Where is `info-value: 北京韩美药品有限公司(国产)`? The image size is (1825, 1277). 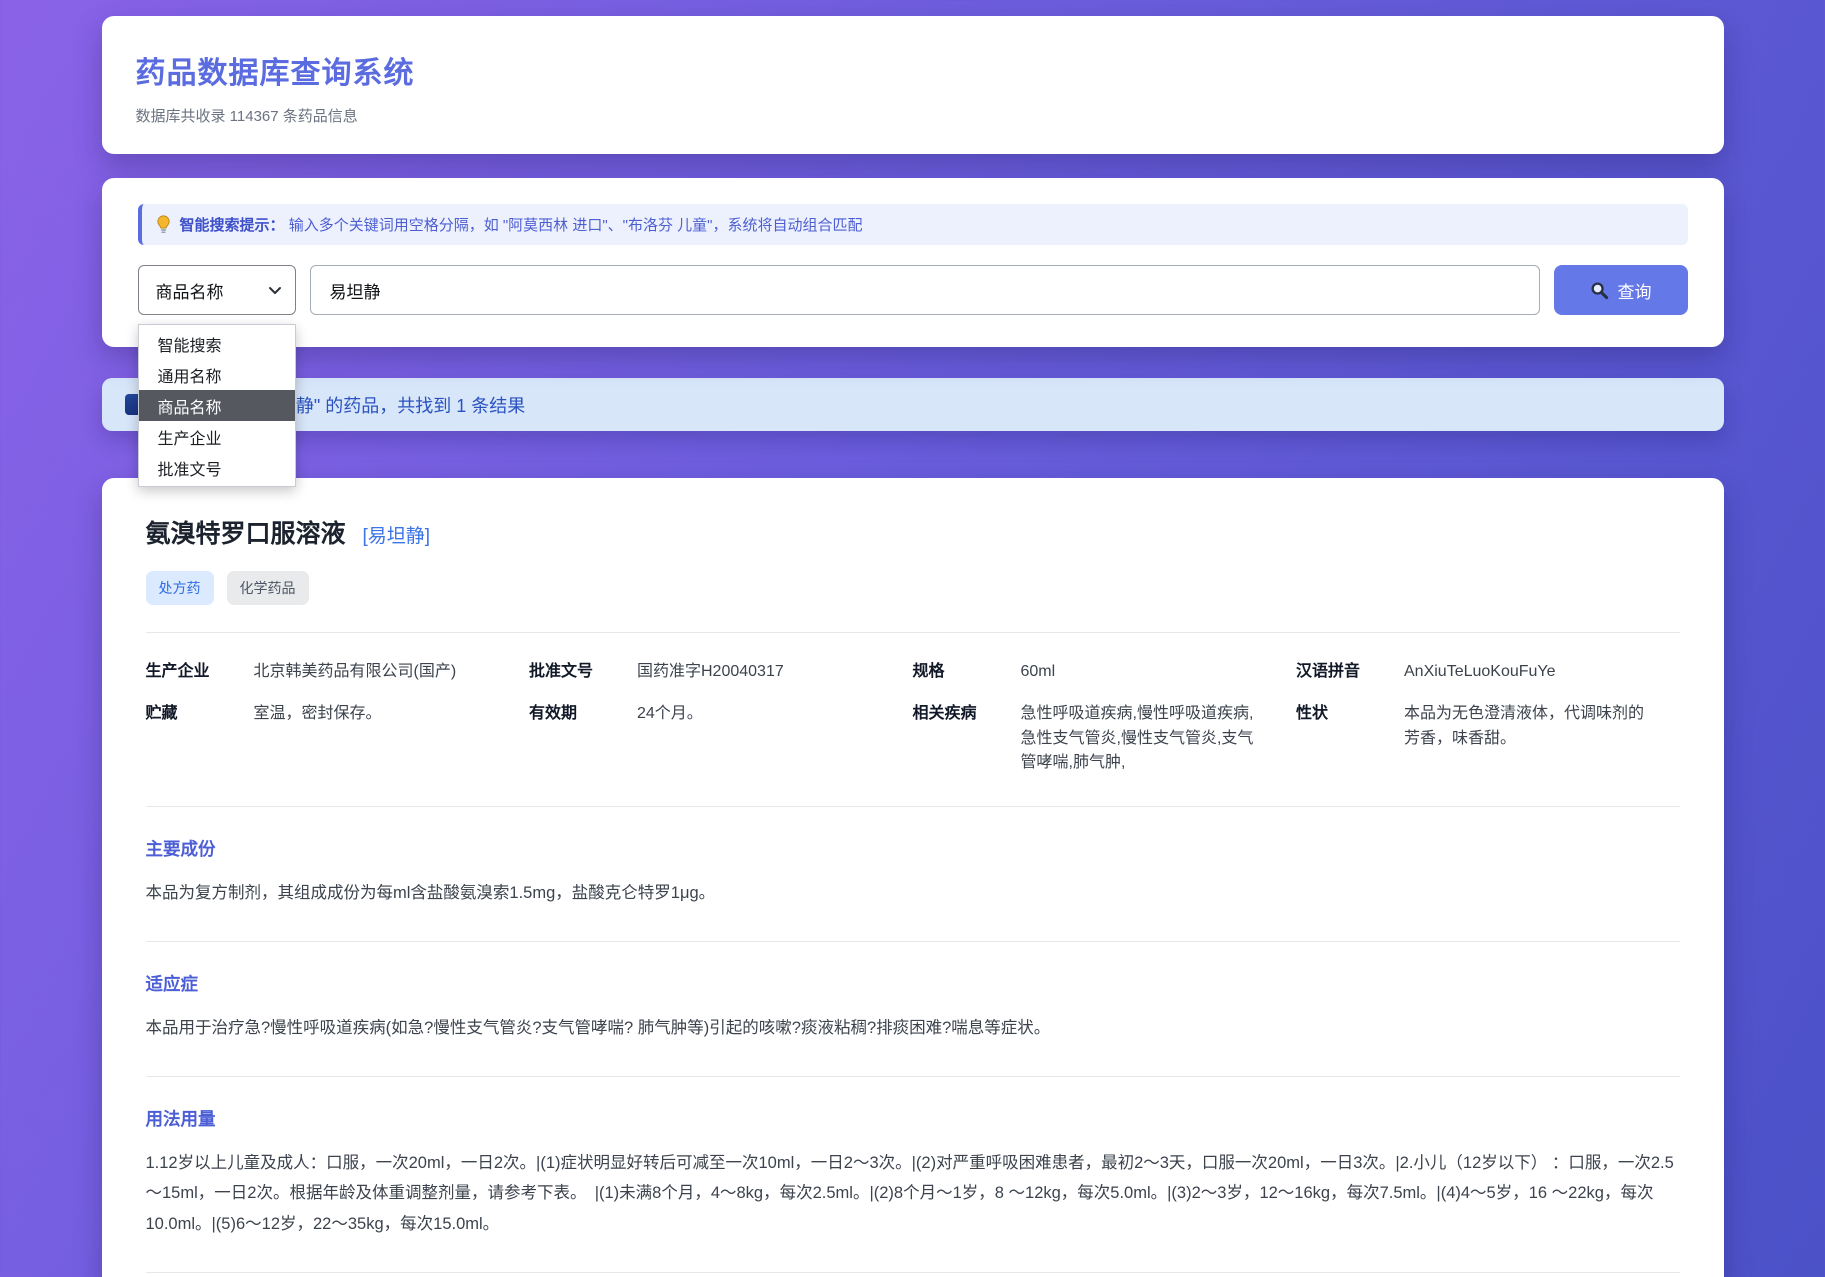 info-value: 北京韩美药品有限公司(国产) is located at coordinates (355, 671).